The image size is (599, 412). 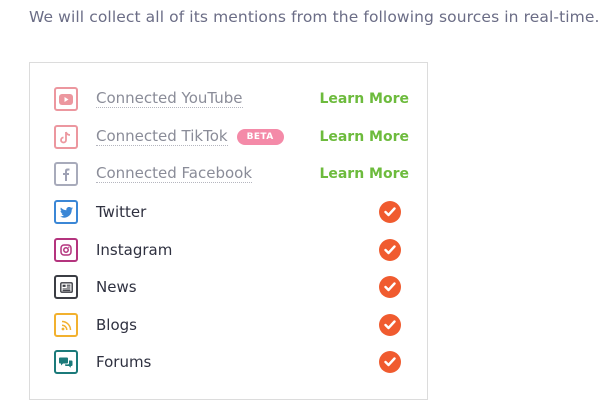 I want to click on news-icon, so click(x=66, y=287).